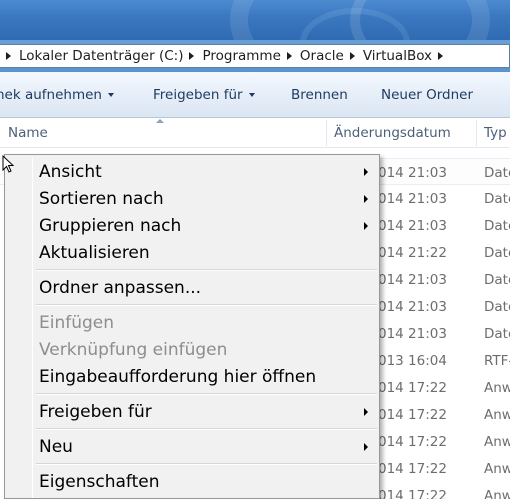 The height and width of the screenshot is (499, 510). Describe the element at coordinates (192, 411) in the screenshot. I see `menu-item-share-with: Freigeben für` at that location.